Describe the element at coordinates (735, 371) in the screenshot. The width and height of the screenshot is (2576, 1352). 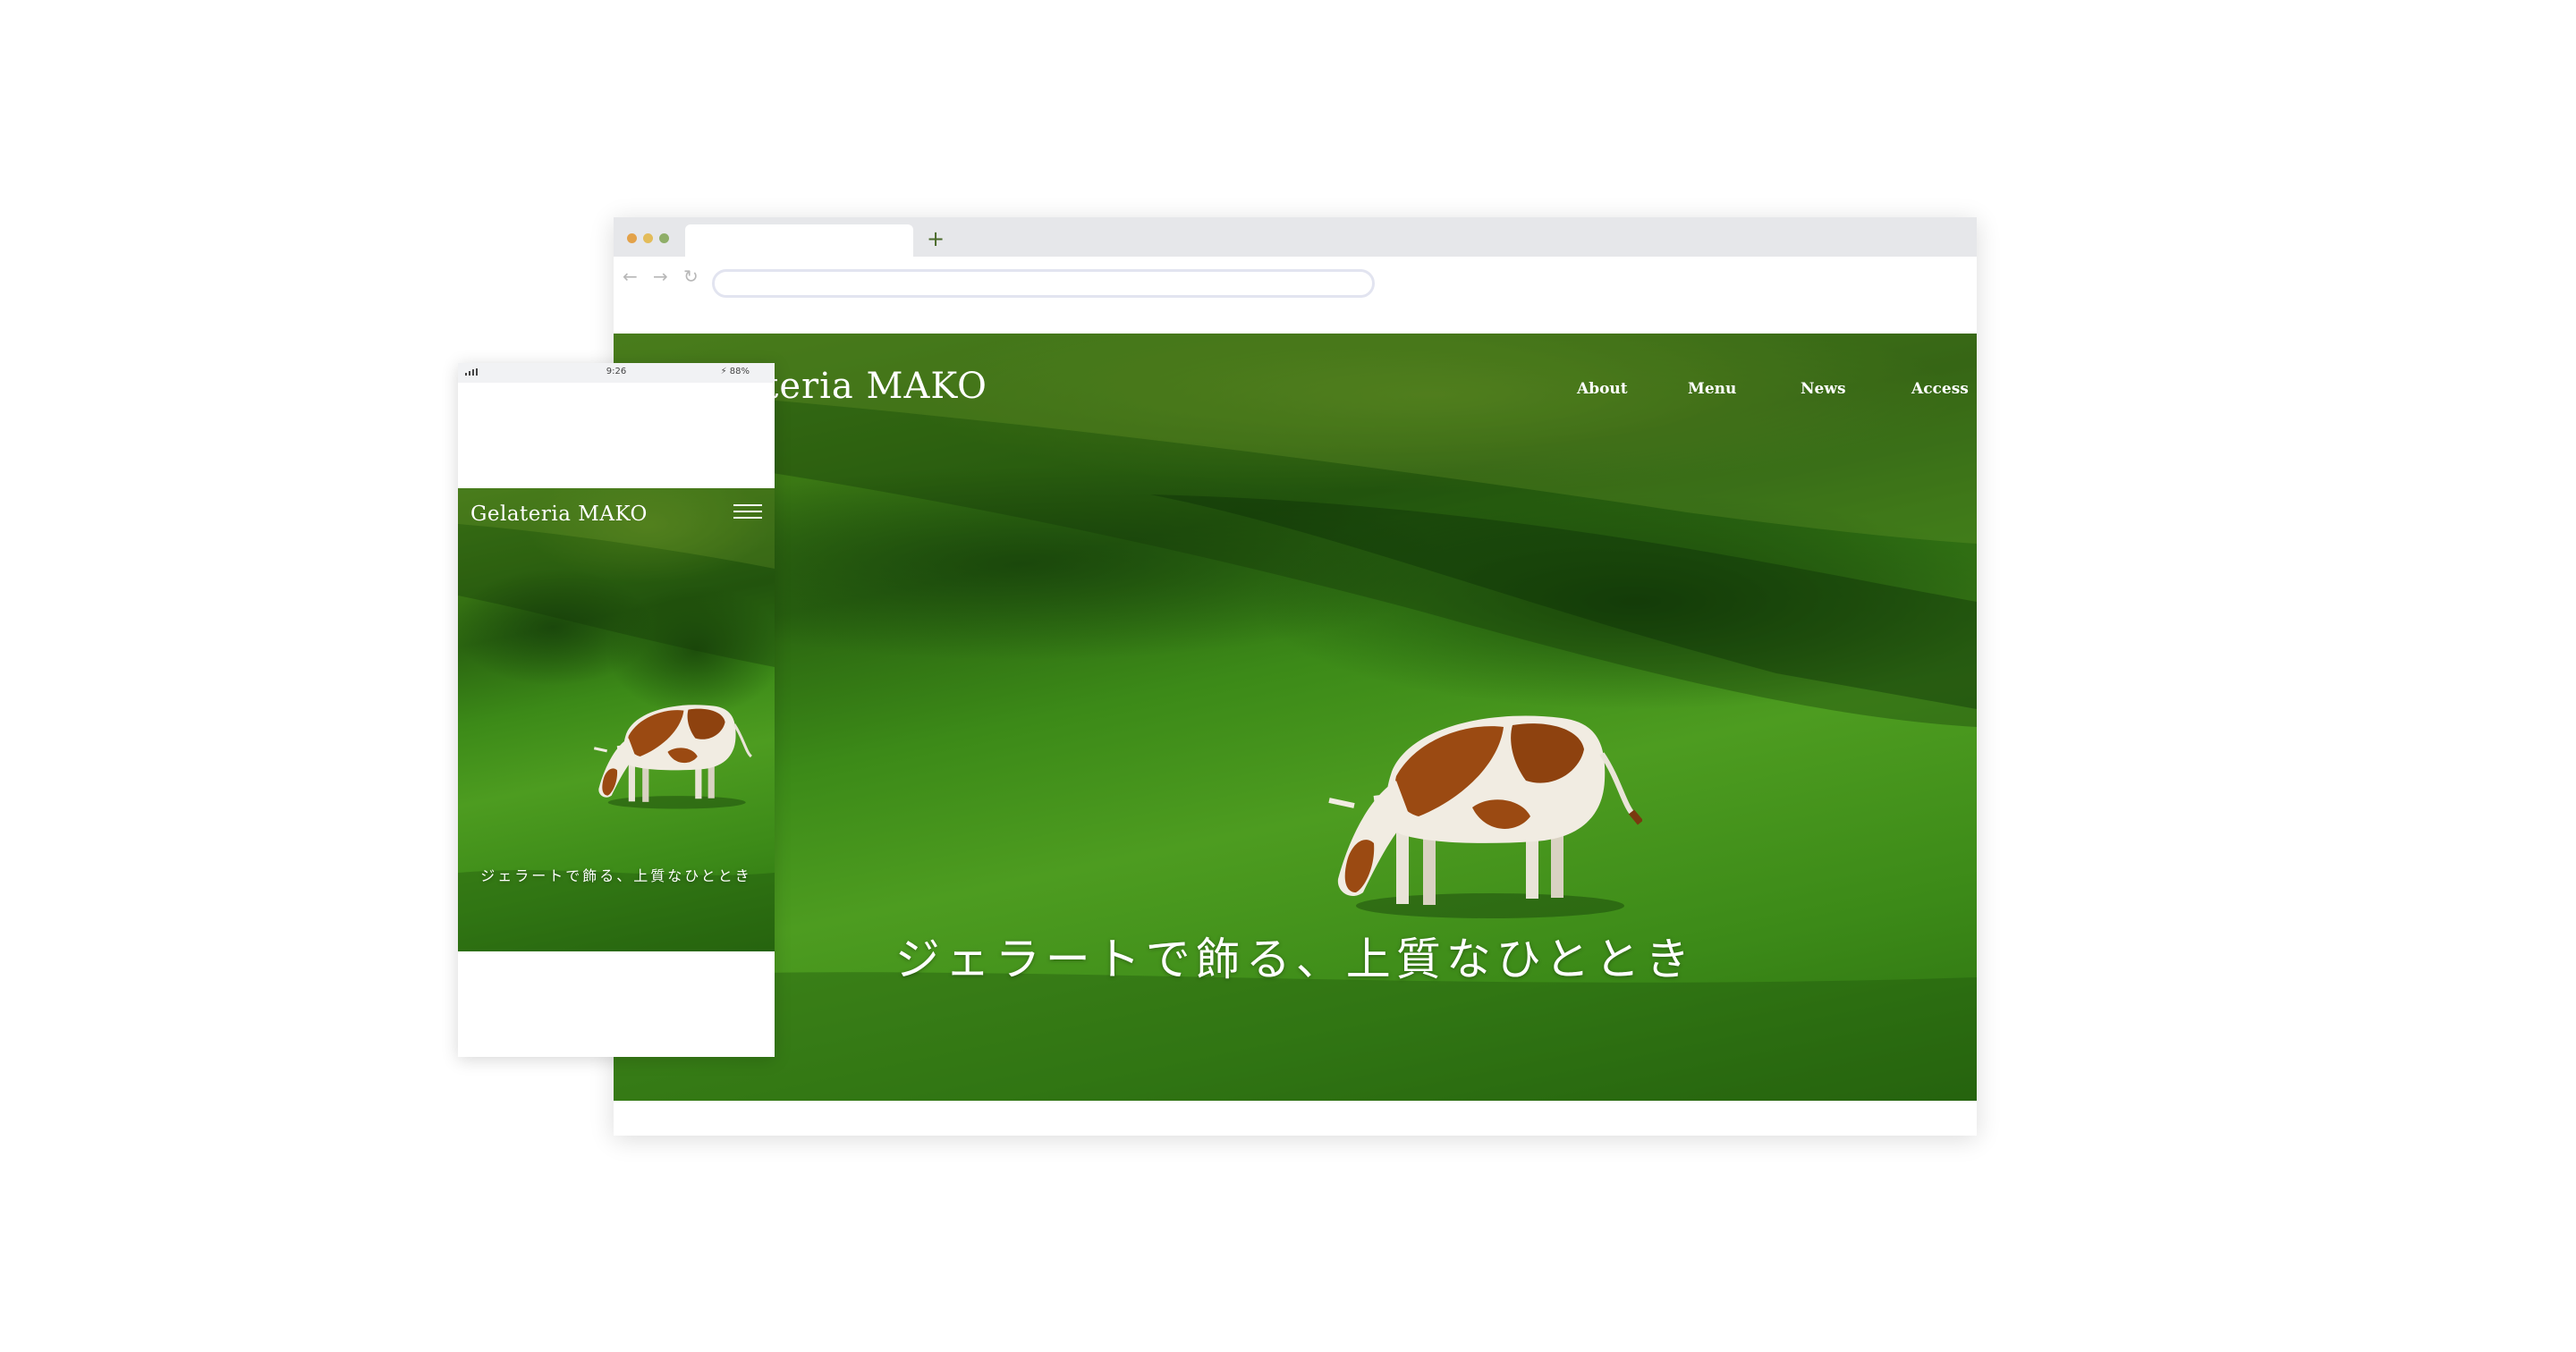
I see `battery-indicator: ⚡ 88%` at that location.